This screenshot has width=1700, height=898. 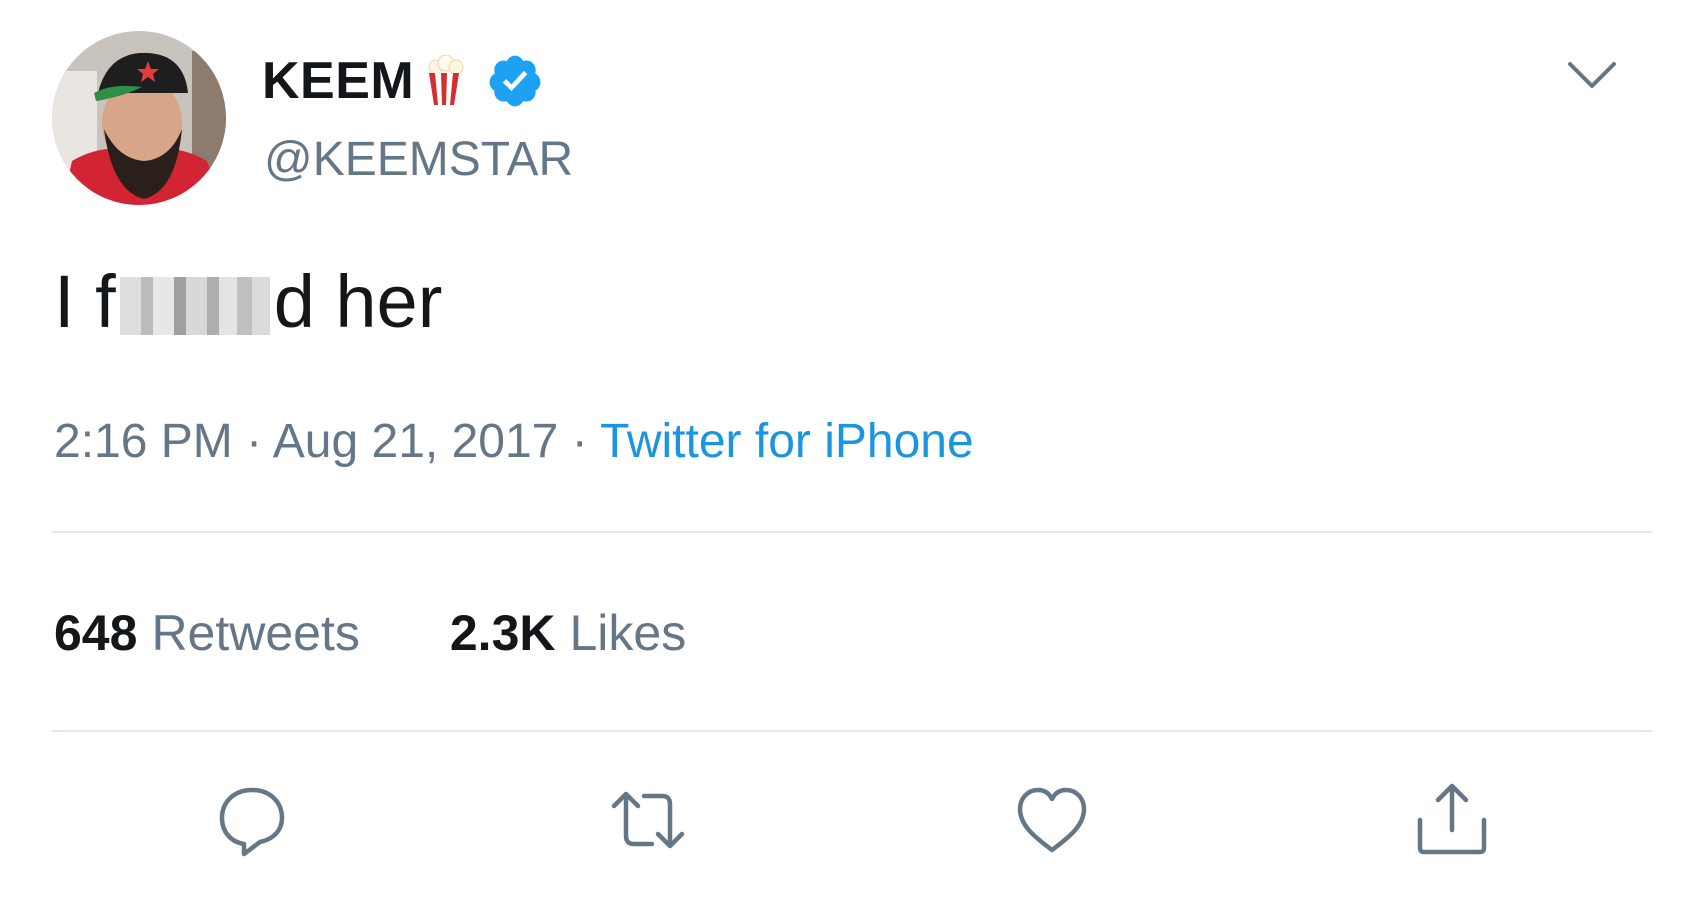 What do you see at coordinates (416, 441) in the screenshot?
I see `tweet-date: Aug 21, 2017` at bounding box center [416, 441].